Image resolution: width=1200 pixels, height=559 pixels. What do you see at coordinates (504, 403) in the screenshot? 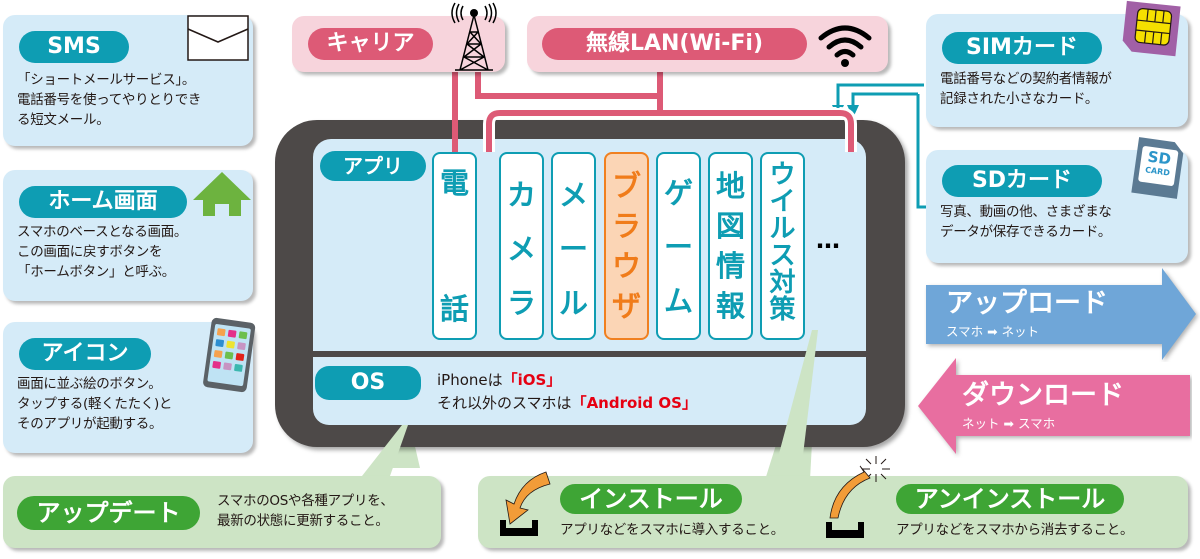
I see `os-android-prefix: それ以外のスマホは` at bounding box center [504, 403].